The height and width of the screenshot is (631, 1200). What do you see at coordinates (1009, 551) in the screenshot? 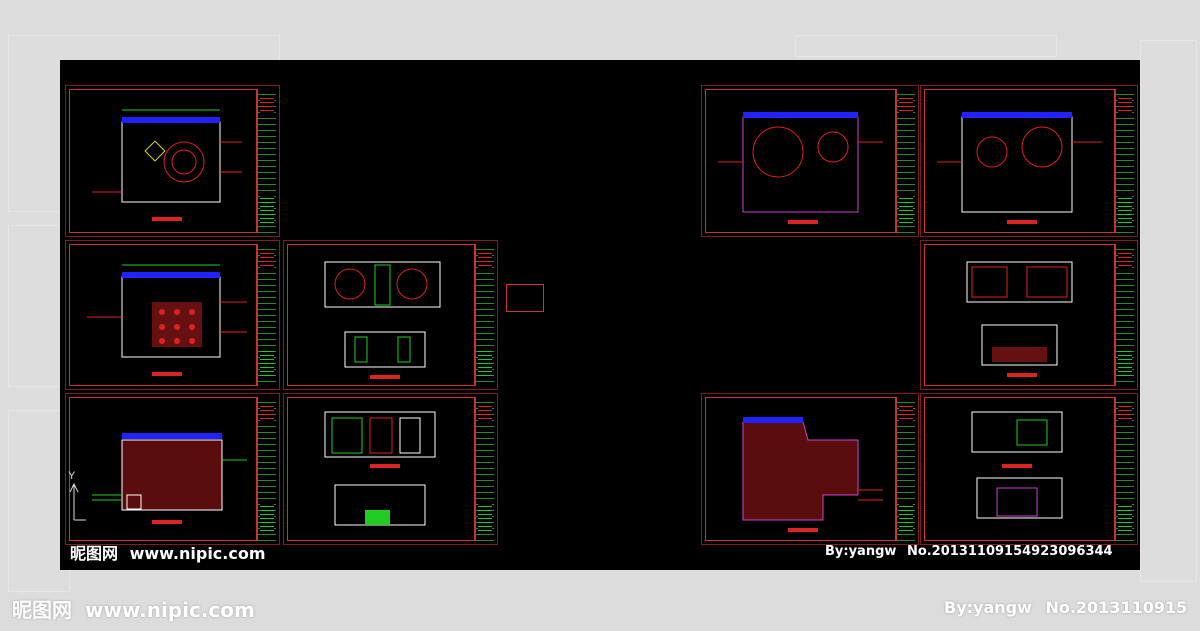
I see `watermark-number: No.20131109154923096344` at bounding box center [1009, 551].